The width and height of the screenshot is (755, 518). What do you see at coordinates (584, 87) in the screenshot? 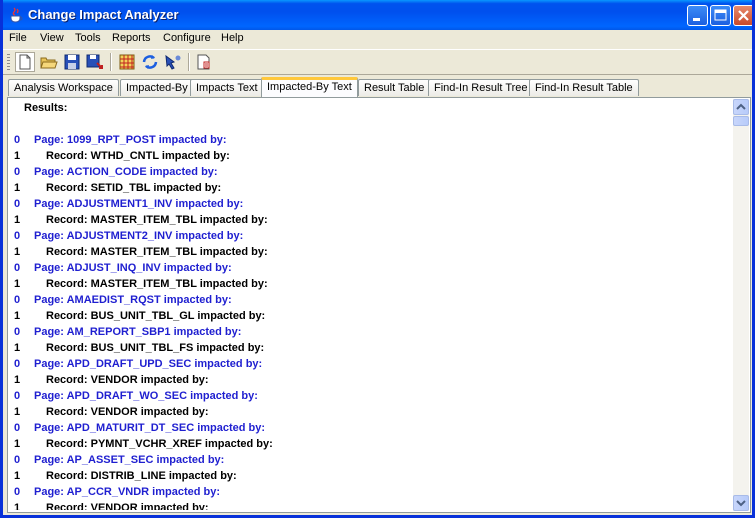
I see `tab-find-in-result-table: Find-In Result Table` at bounding box center [584, 87].